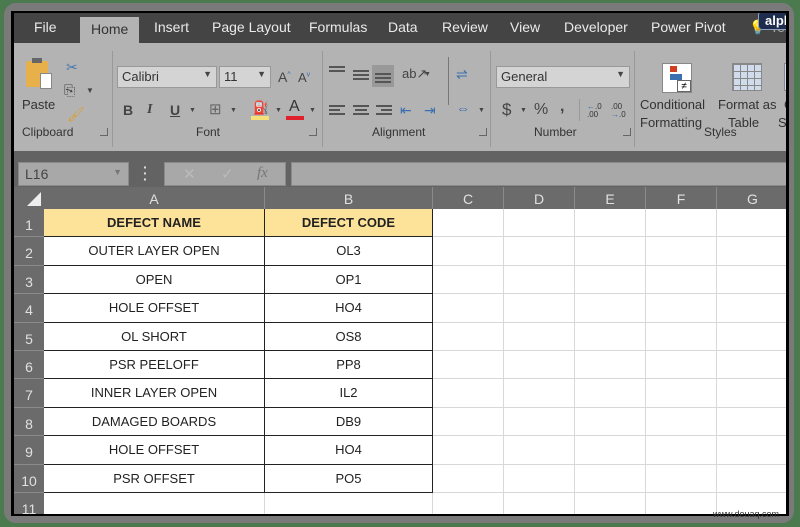 Image resolution: width=800 pixels, height=527 pixels. What do you see at coordinates (338, 27) in the screenshot?
I see `tab-formulas: Formulas` at bounding box center [338, 27].